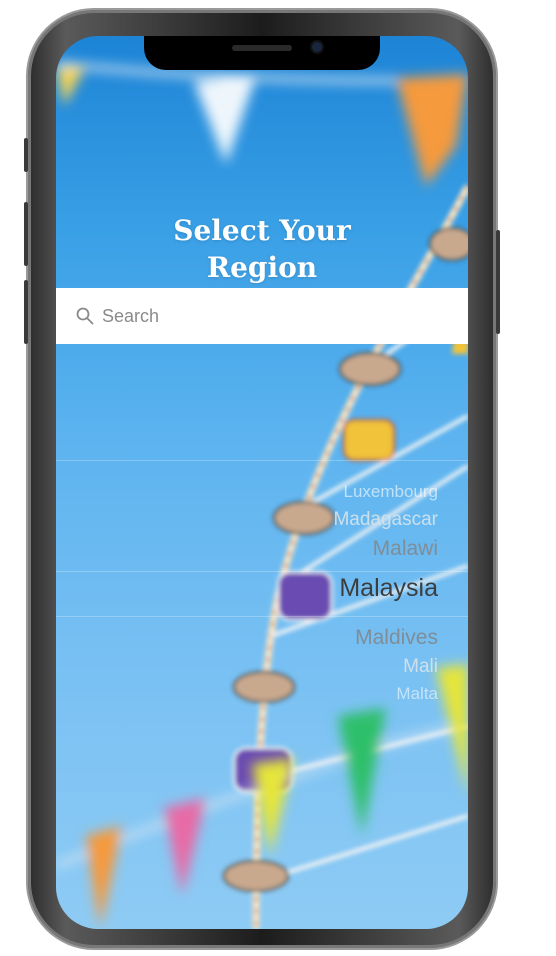  I want to click on region-option-selected: Malaysia, so click(388, 588).